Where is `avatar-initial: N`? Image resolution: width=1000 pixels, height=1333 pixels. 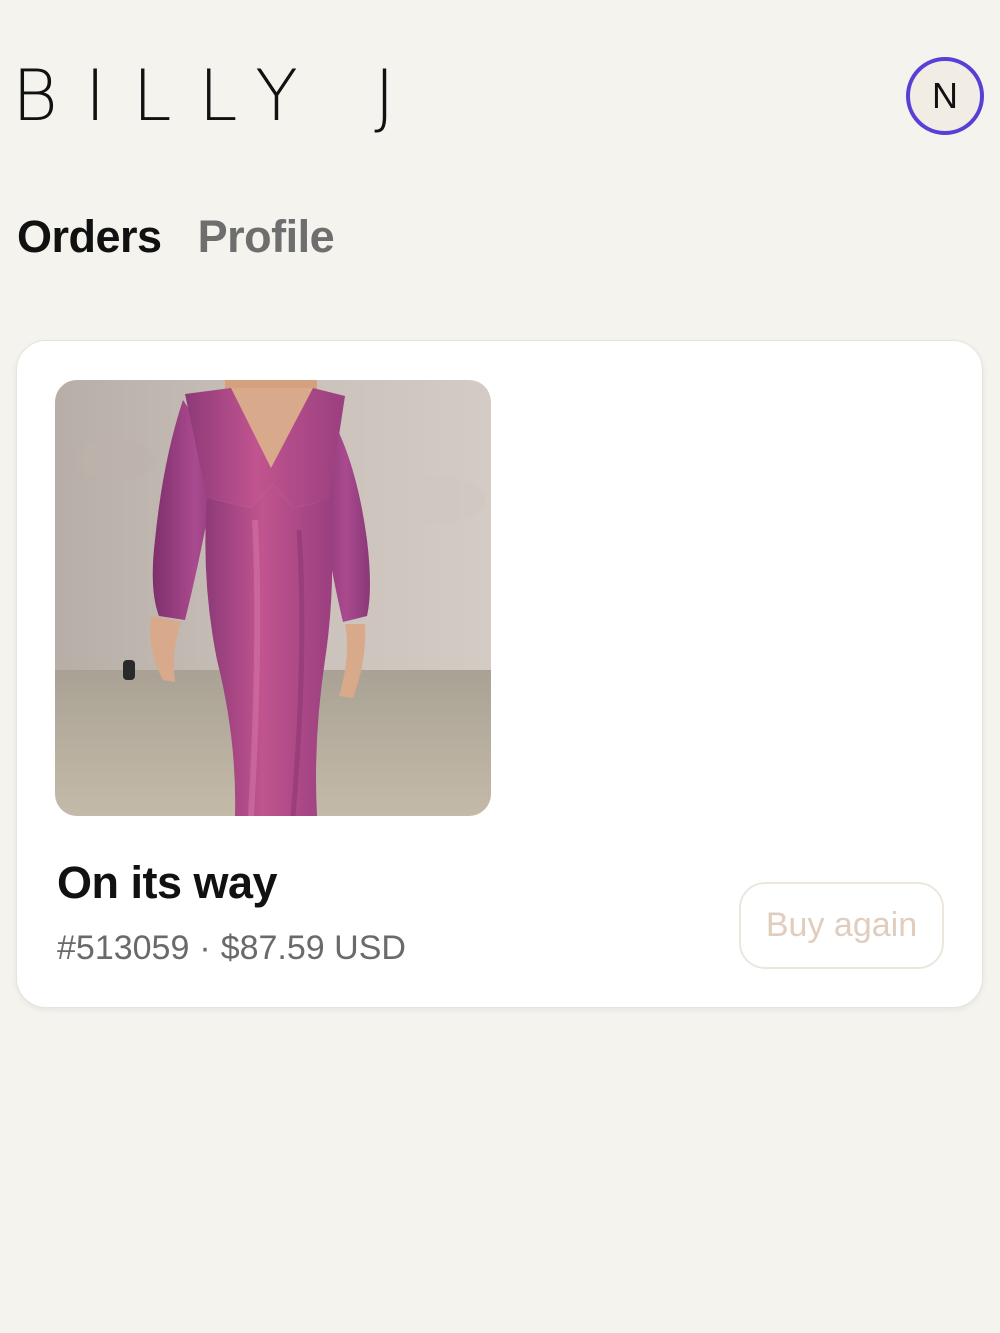 avatar-initial: N is located at coordinates (945, 95).